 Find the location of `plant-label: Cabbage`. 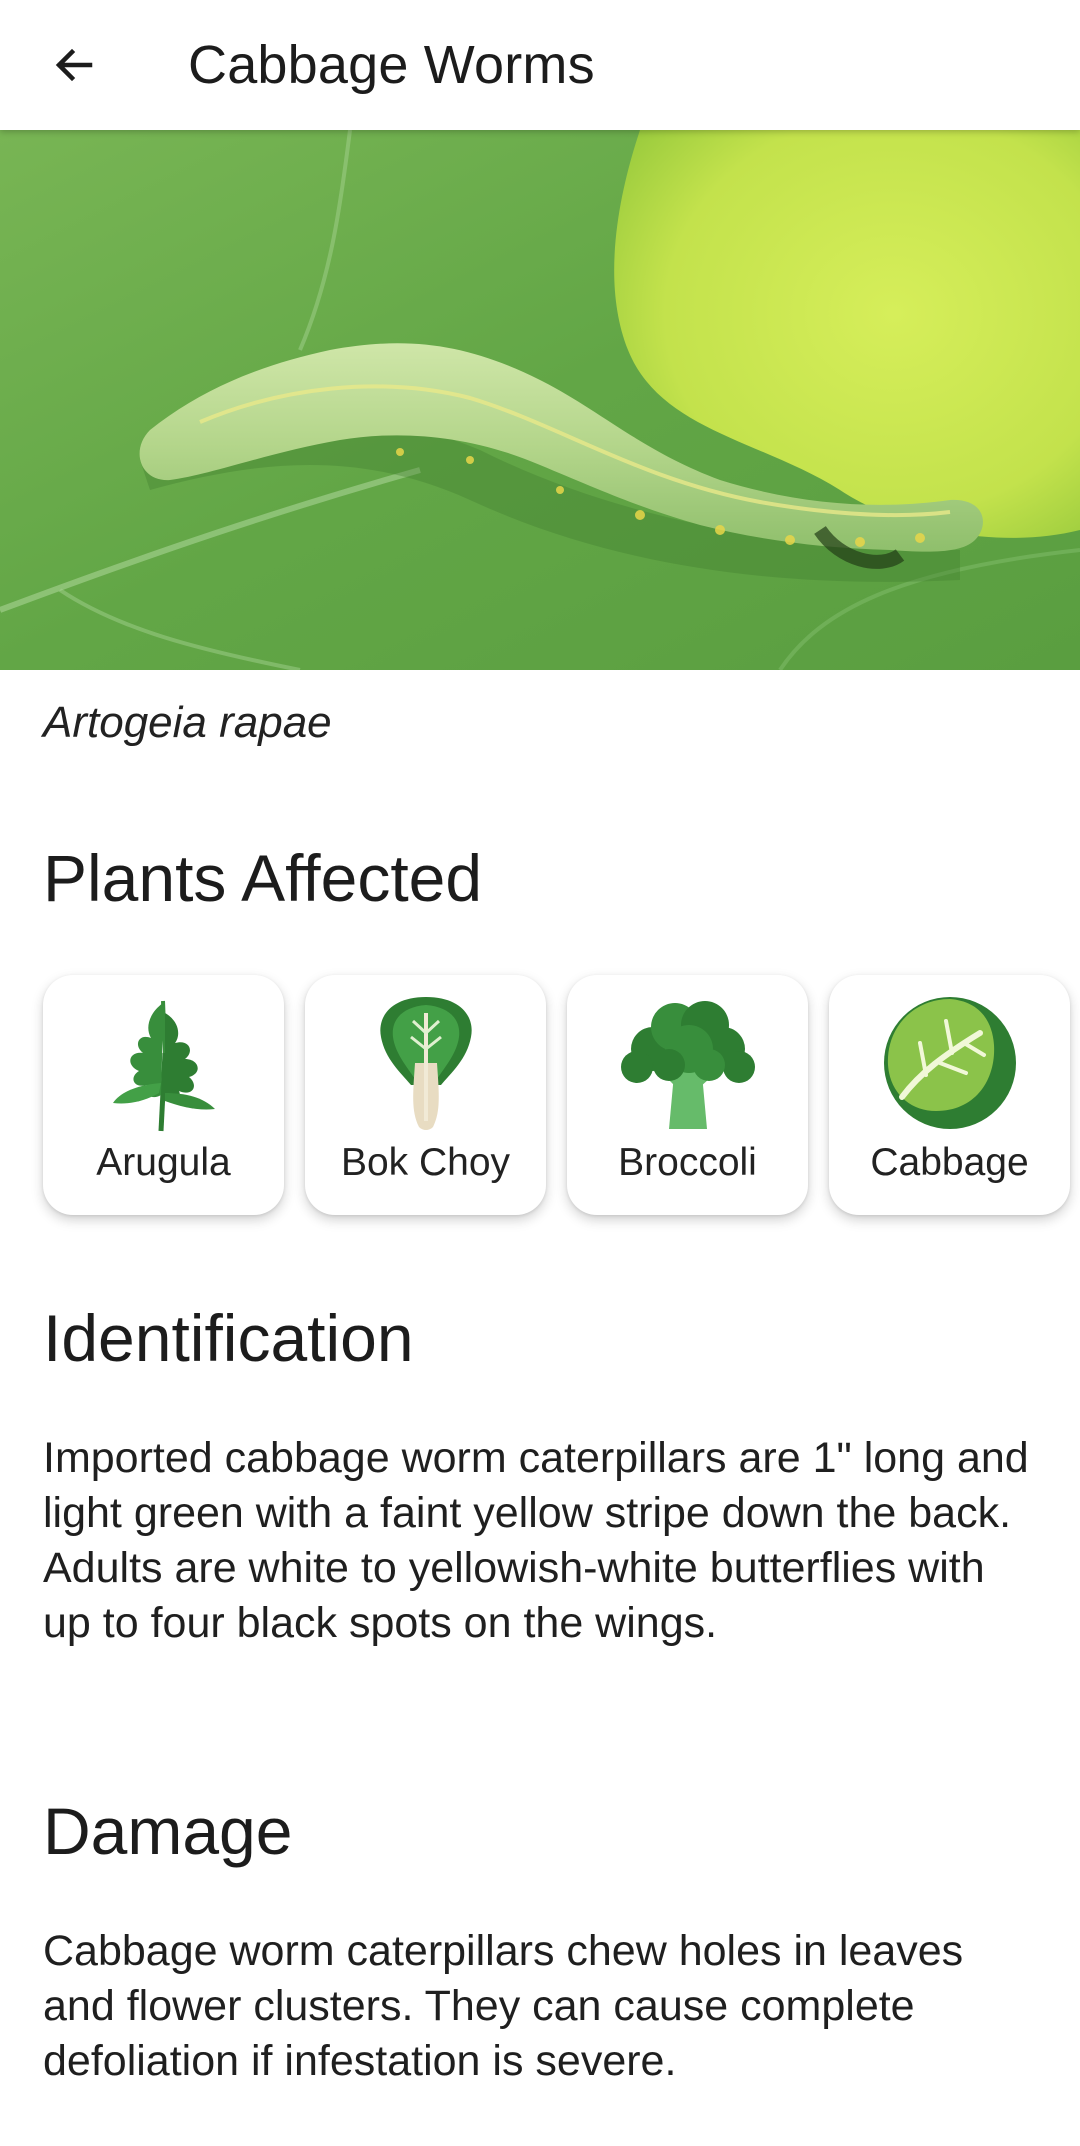

plant-label: Cabbage is located at coordinates (949, 1162).